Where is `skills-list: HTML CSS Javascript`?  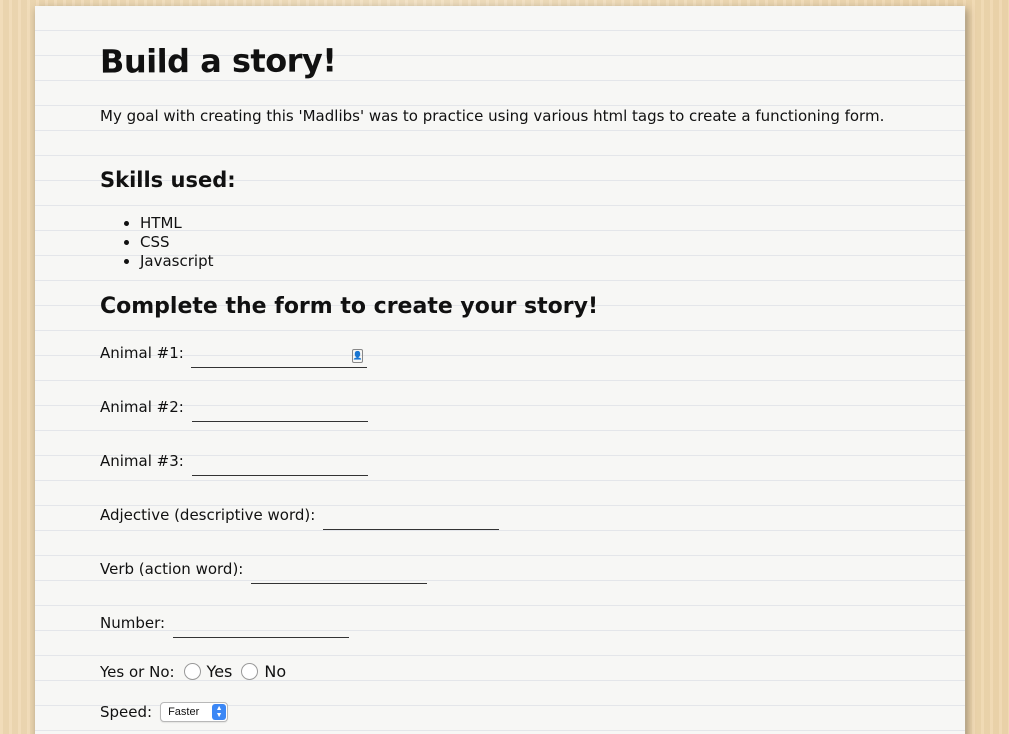 skills-list: HTML CSS Javascript is located at coordinates (166, 242).